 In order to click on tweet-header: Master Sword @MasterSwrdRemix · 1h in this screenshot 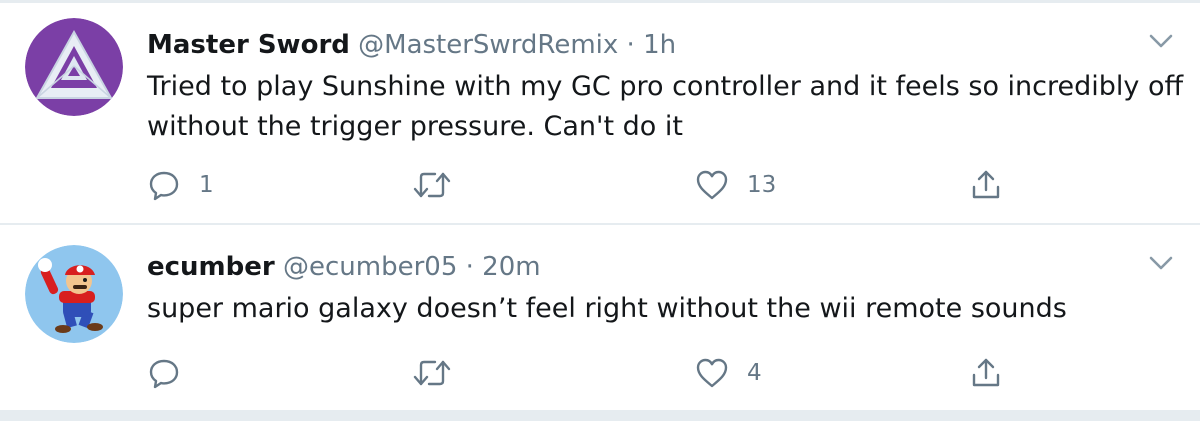, I will do `click(411, 45)`.